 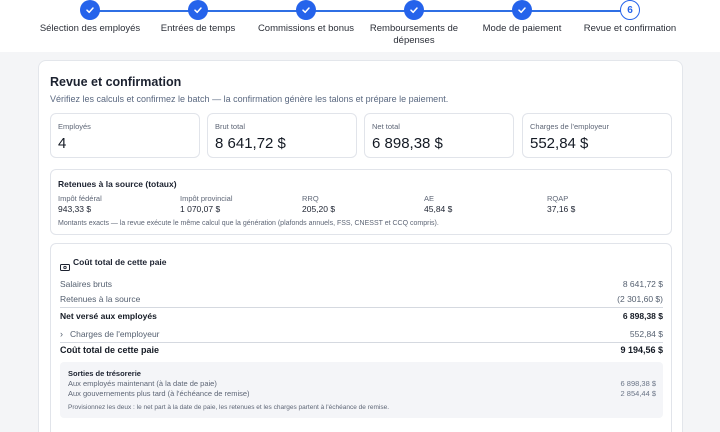 What do you see at coordinates (429, 198) in the screenshot?
I see `withholding-label: AE` at bounding box center [429, 198].